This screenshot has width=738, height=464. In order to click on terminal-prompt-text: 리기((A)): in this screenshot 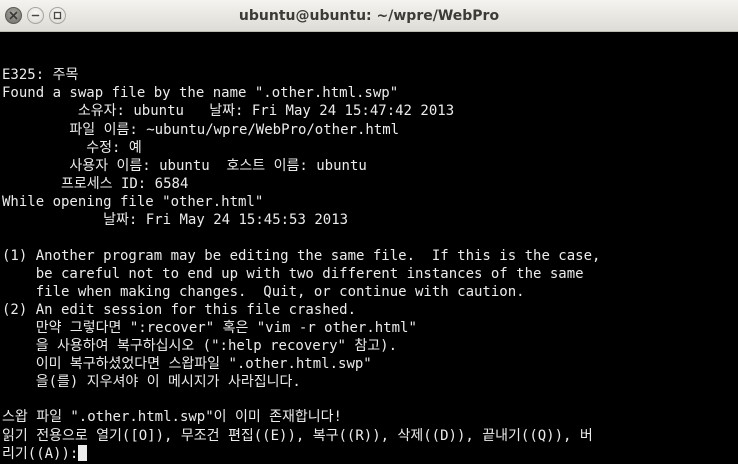, I will do `click(40, 454)`.